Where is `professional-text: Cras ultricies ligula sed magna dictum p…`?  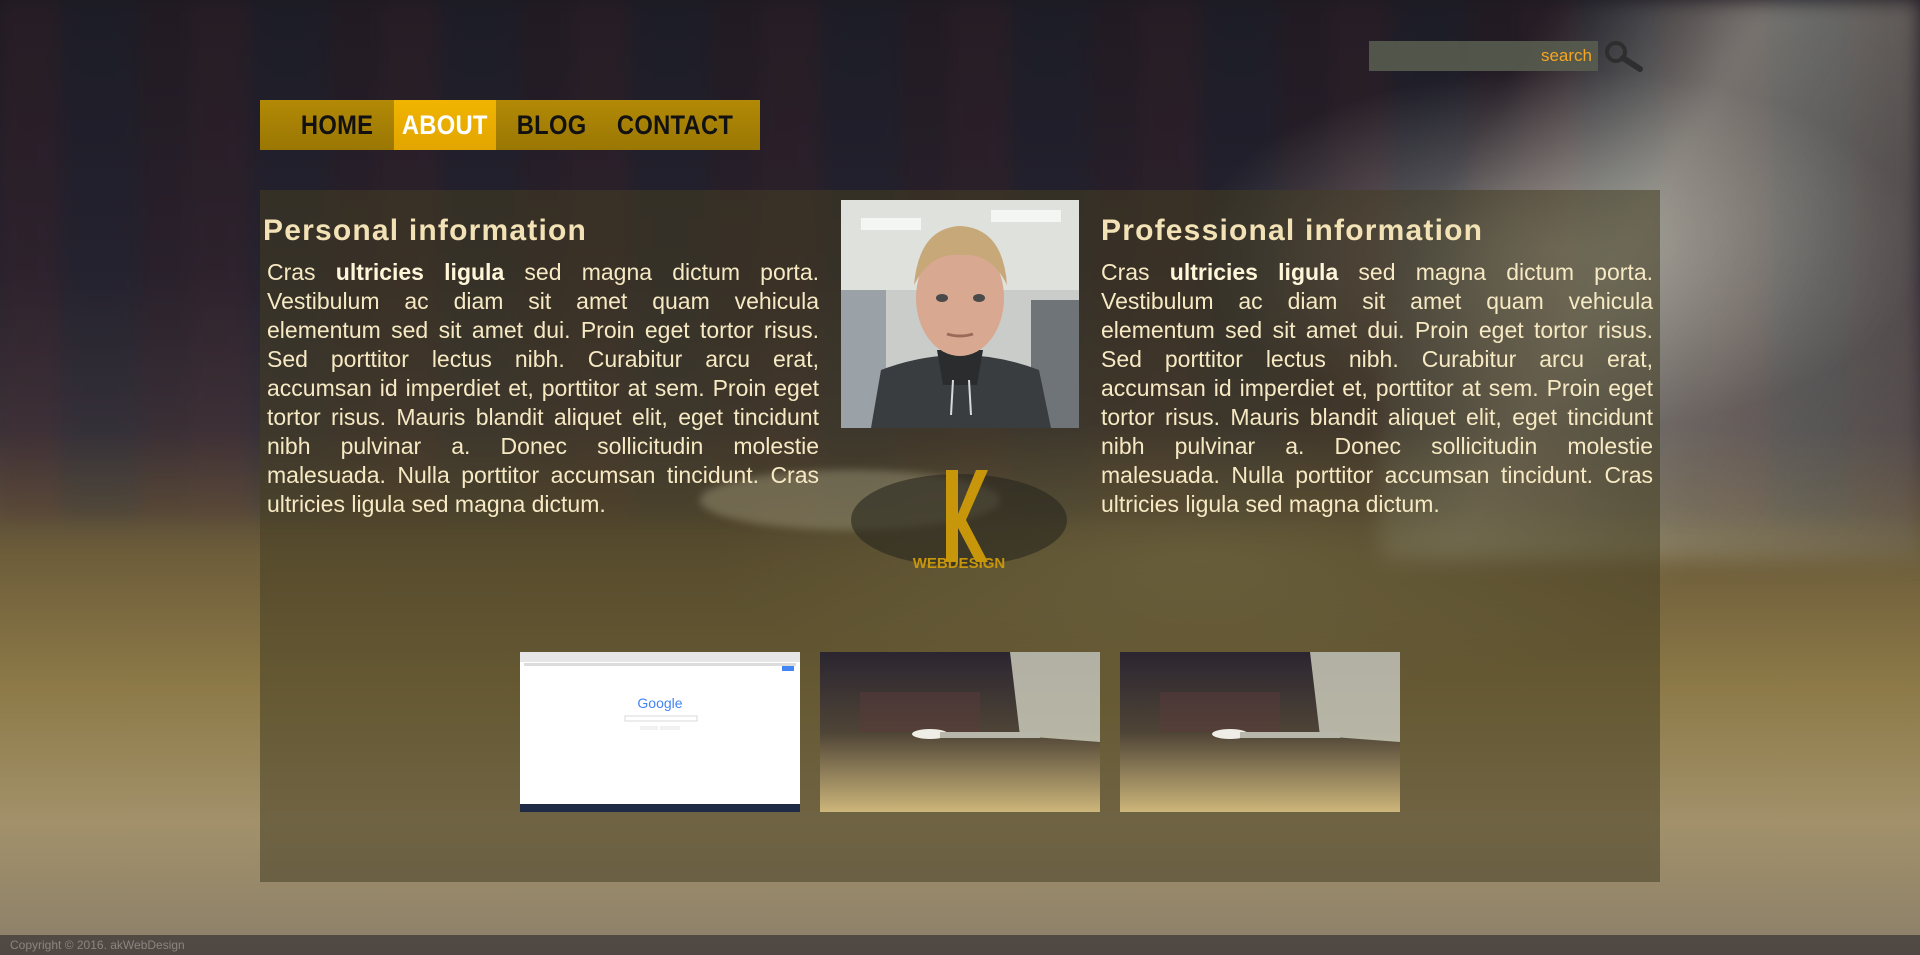 professional-text: Cras ultricies ligula sed magna dictum p… is located at coordinates (1377, 388).